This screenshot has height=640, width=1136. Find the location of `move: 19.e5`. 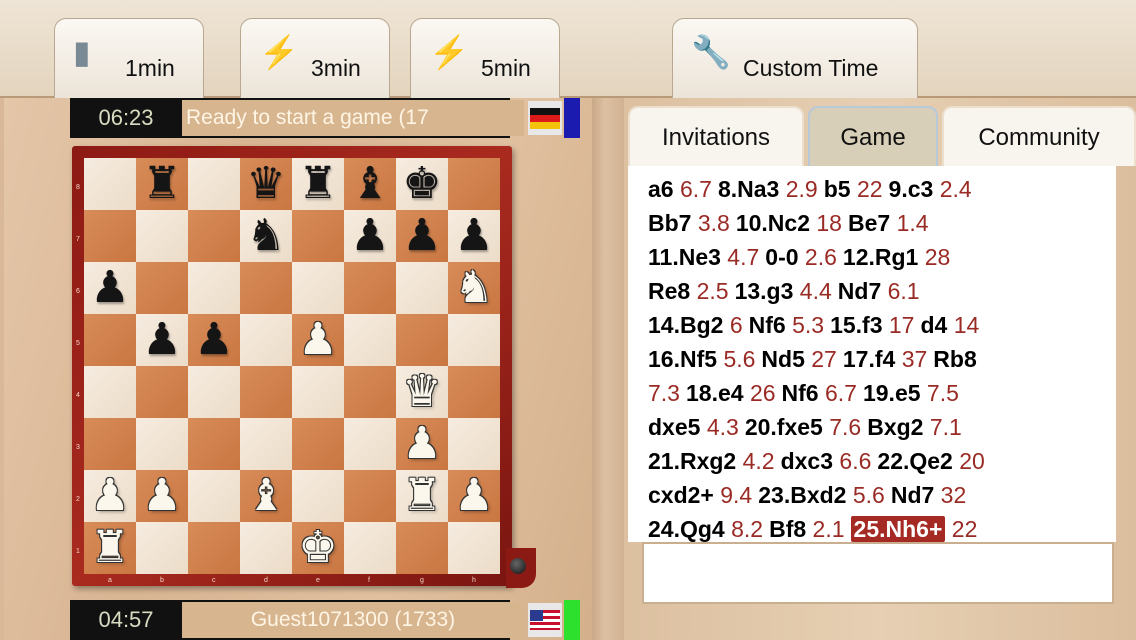

move: 19.e5 is located at coordinates (892, 393).